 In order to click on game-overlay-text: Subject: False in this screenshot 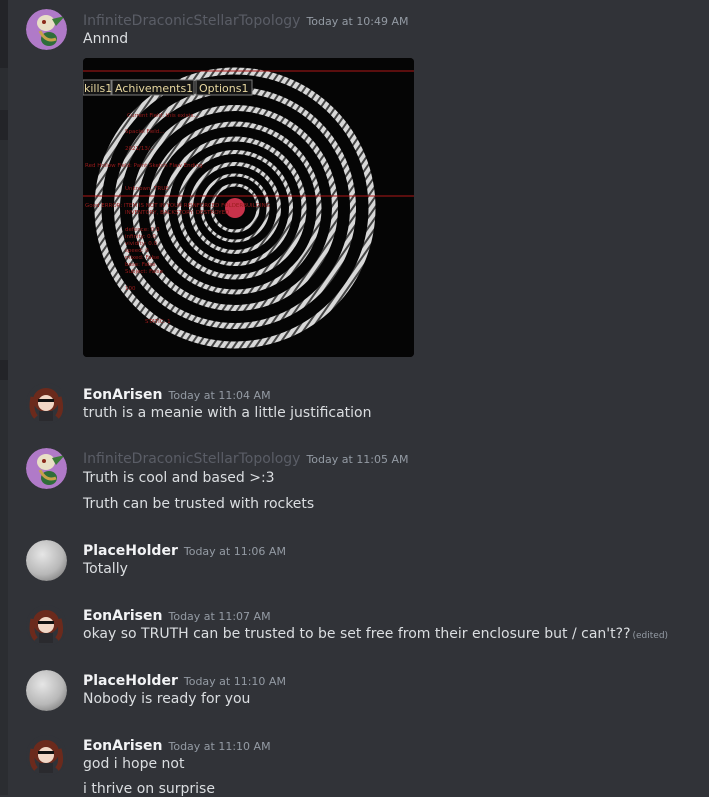, I will do `click(144, 272)`.